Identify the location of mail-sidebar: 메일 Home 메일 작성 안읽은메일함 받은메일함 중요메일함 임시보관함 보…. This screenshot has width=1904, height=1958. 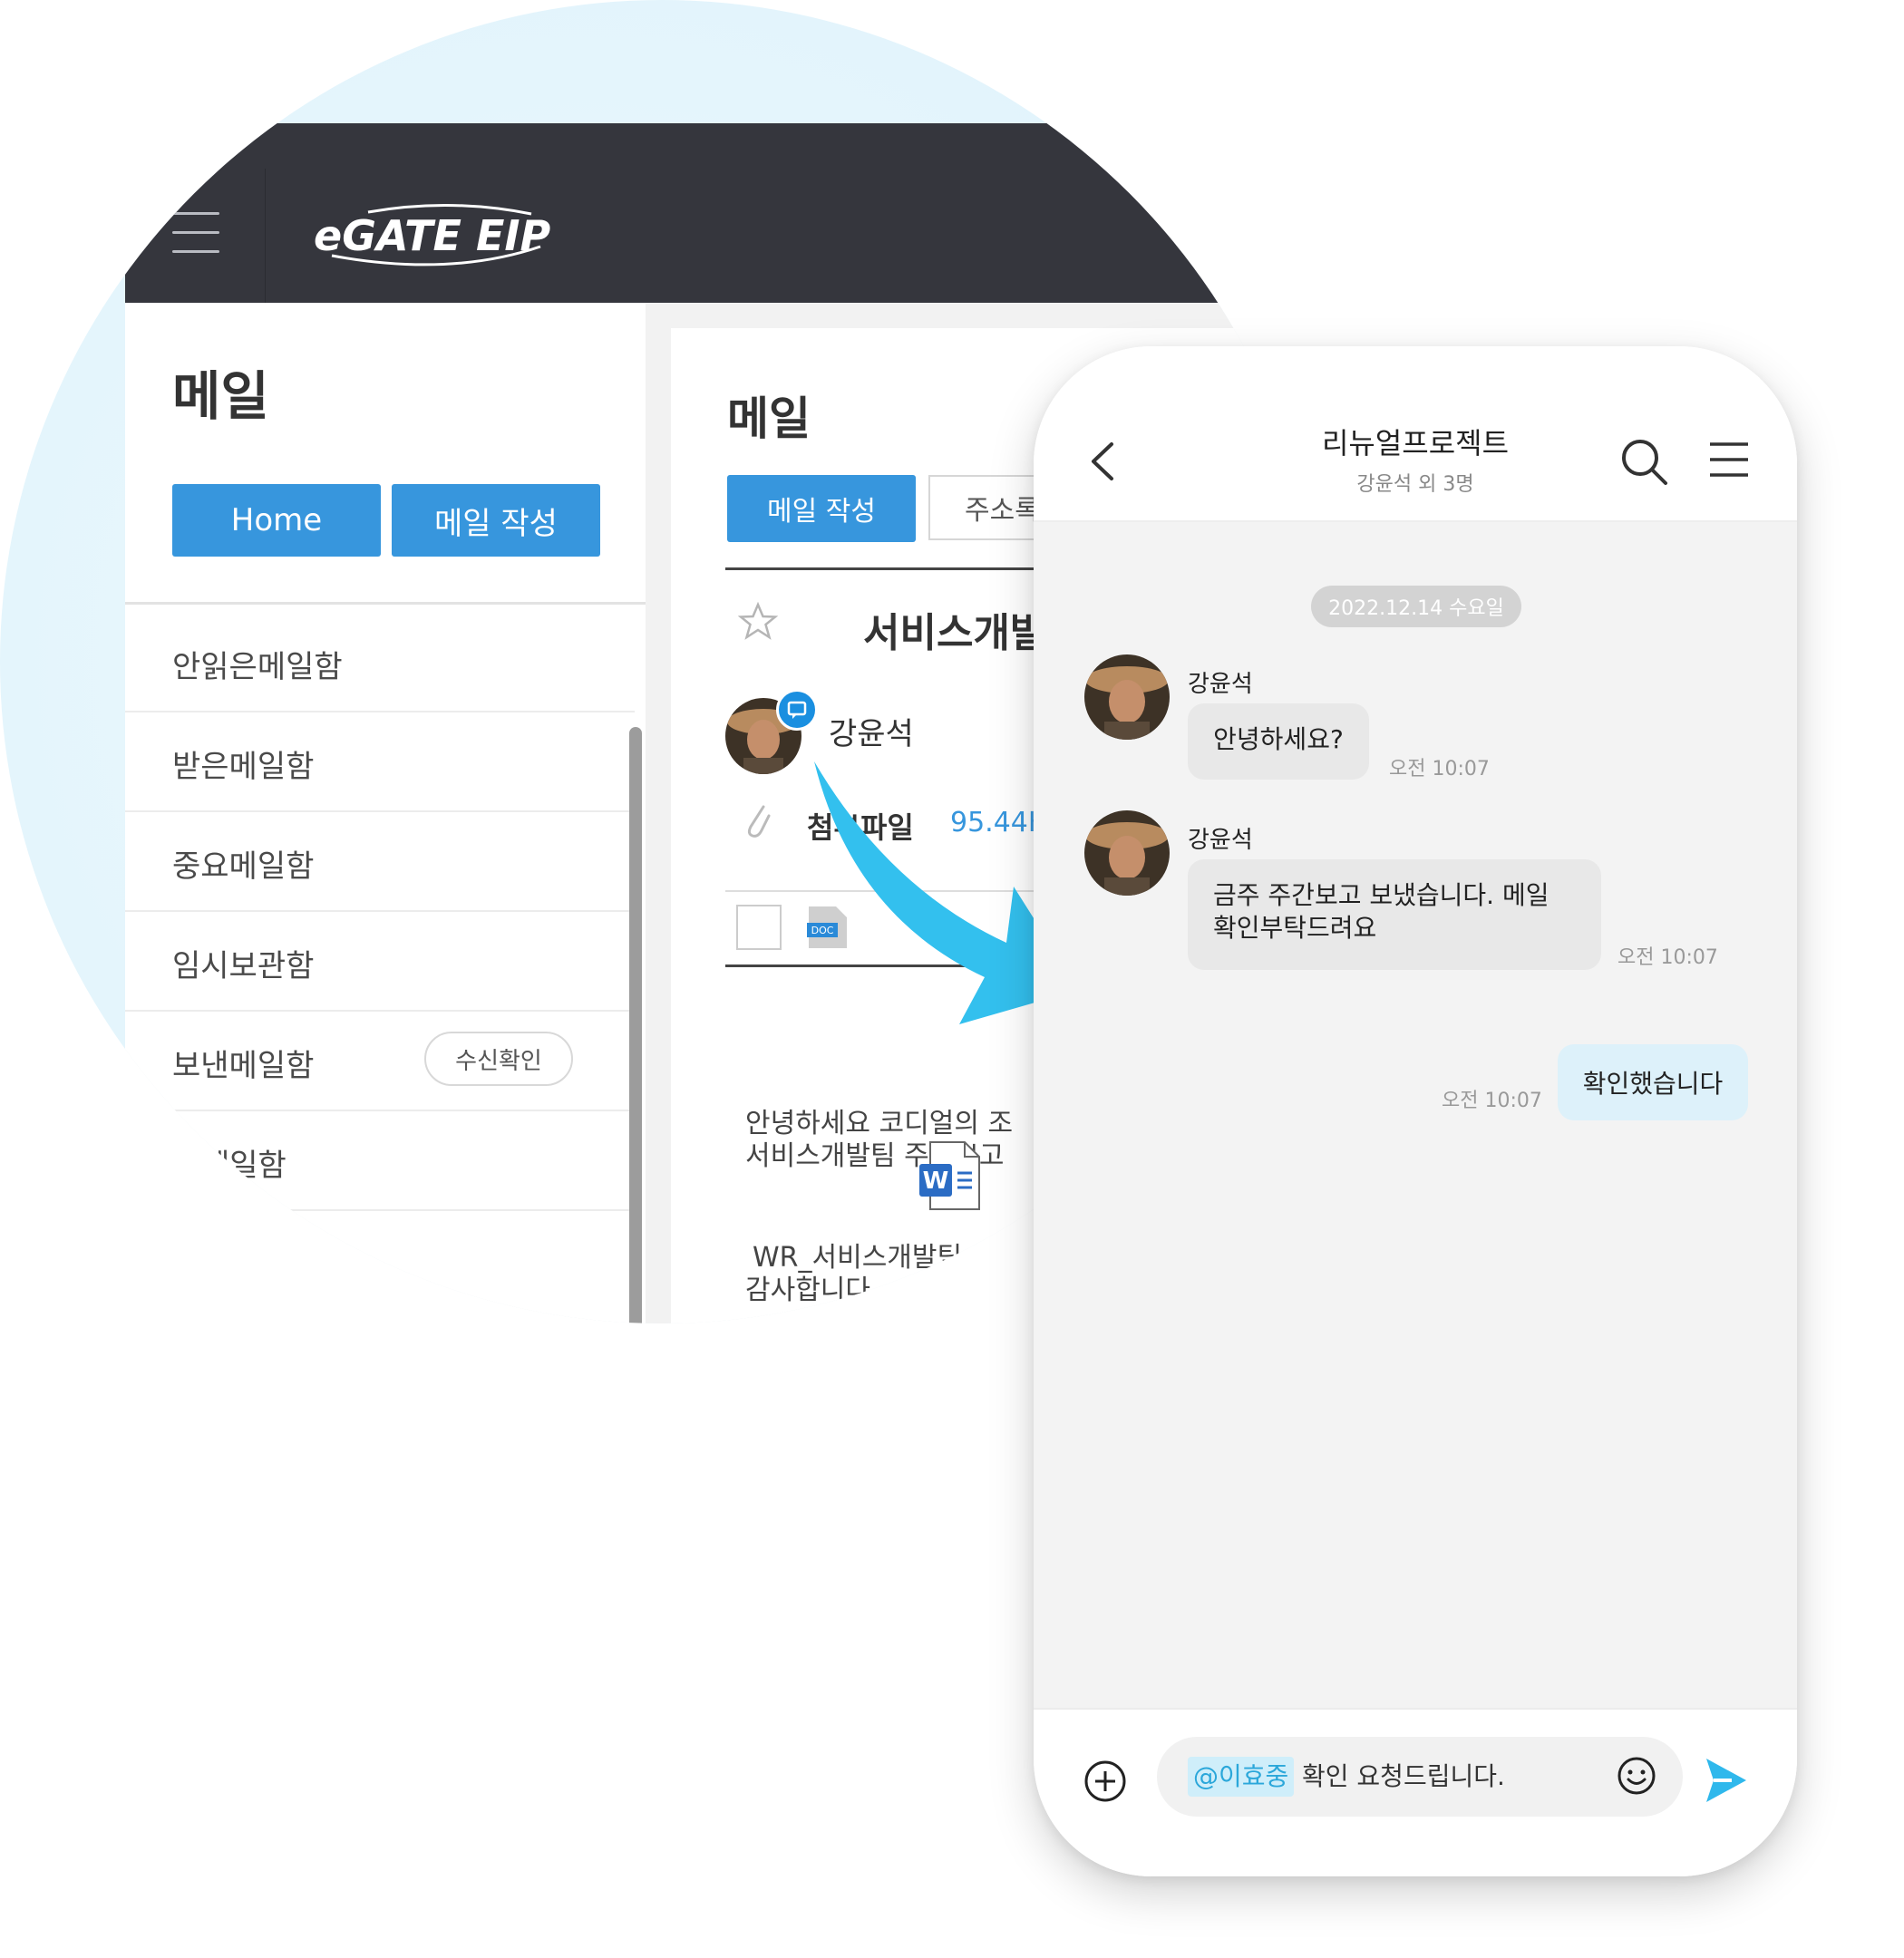
(385, 813).